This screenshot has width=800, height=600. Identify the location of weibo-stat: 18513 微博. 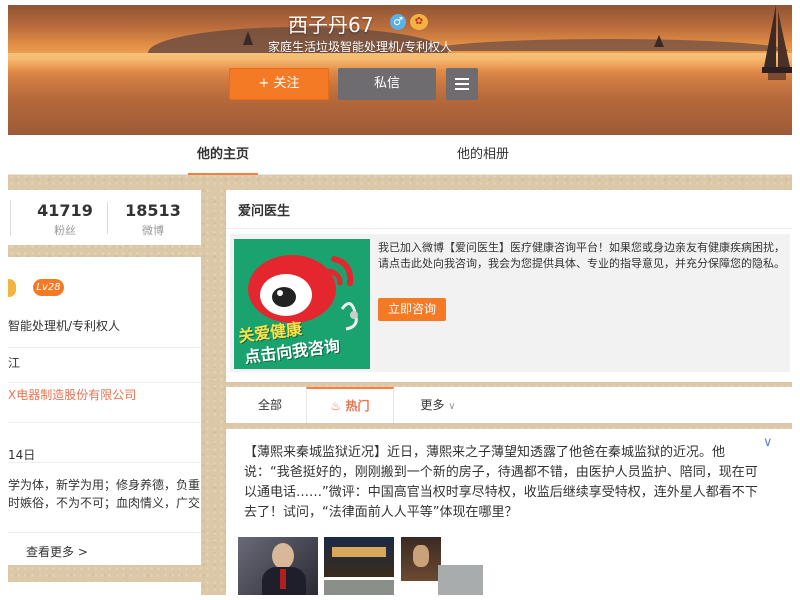
(153, 219).